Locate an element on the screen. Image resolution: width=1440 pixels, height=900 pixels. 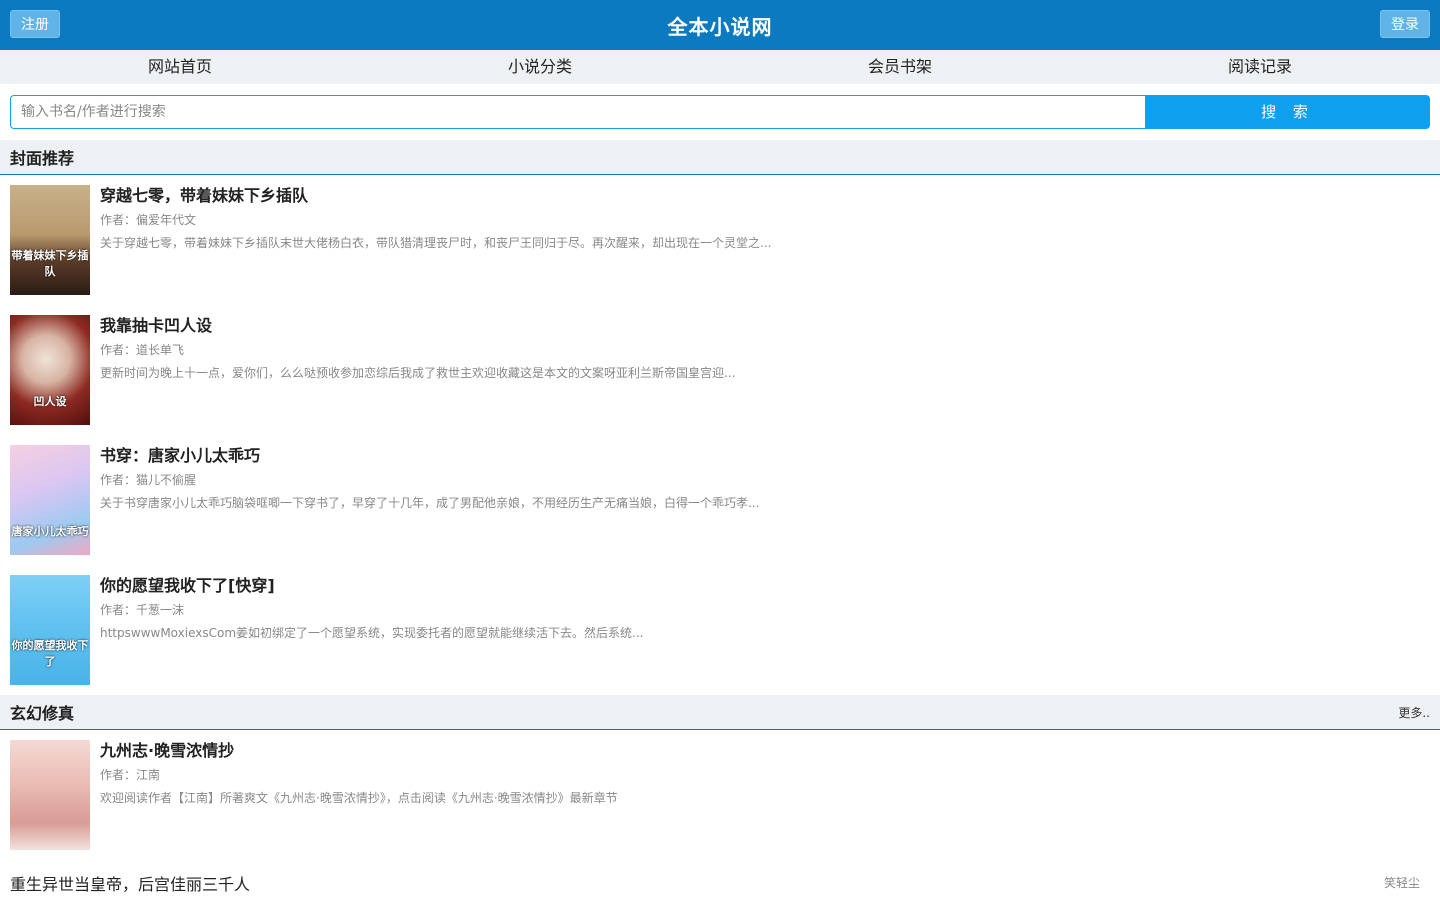
book-author: 作者：偏爱年代文 is located at coordinates (148, 220).